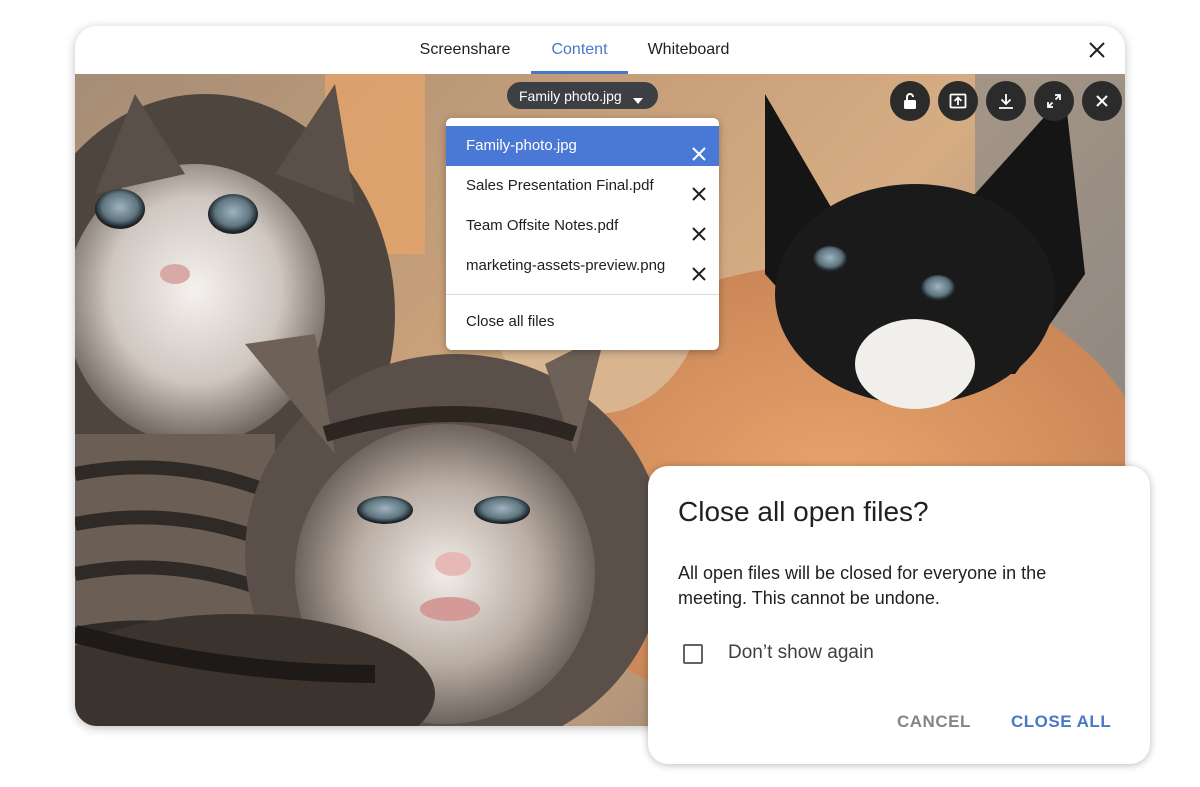 Image resolution: width=1200 pixels, height=787 pixels. Describe the element at coordinates (542, 225) in the screenshot. I see `file-menu-item-label: Team Offsite Notes.pdf` at that location.